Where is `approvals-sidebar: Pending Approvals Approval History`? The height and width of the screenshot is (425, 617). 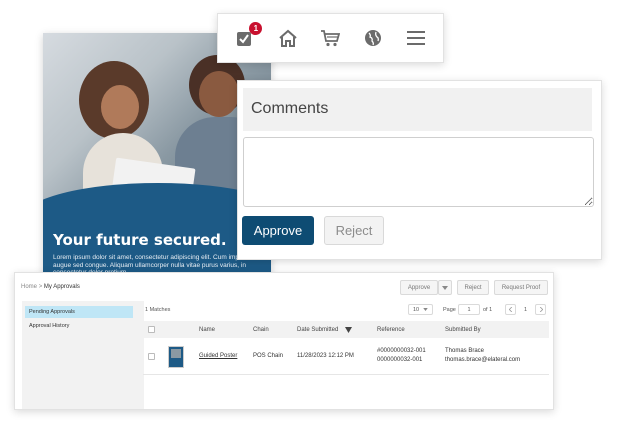 approvals-sidebar: Pending Approvals Approval History is located at coordinates (83, 355).